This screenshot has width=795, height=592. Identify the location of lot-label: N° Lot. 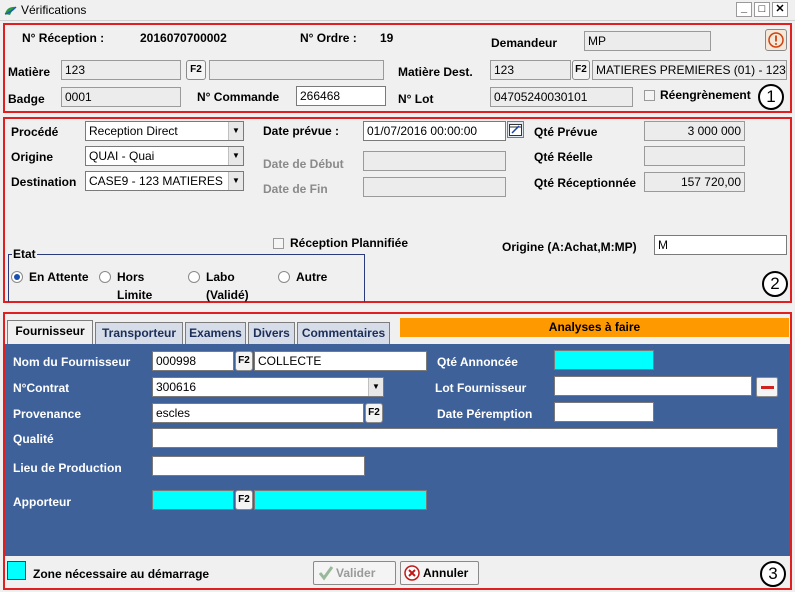
(416, 99).